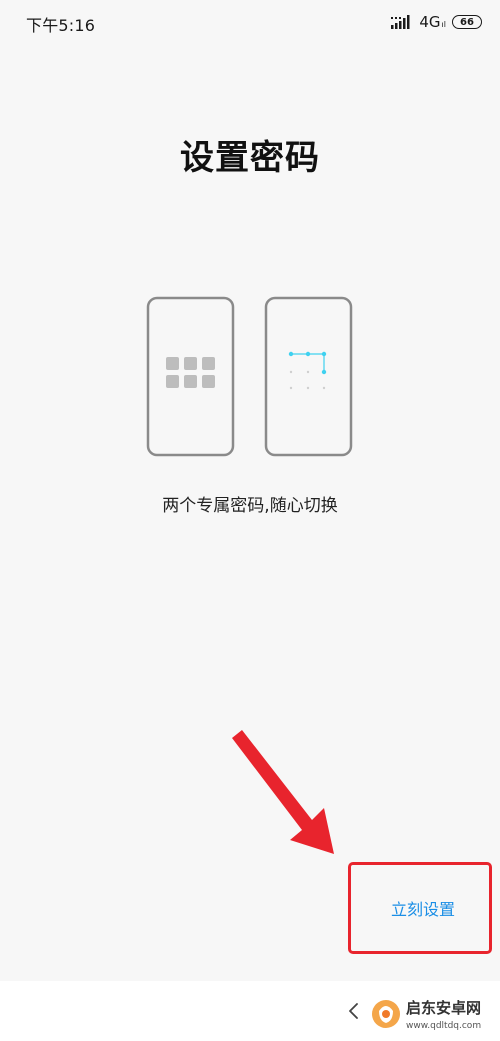  I want to click on page-subtitle: 两个专属密码,随心切换, so click(250, 506).